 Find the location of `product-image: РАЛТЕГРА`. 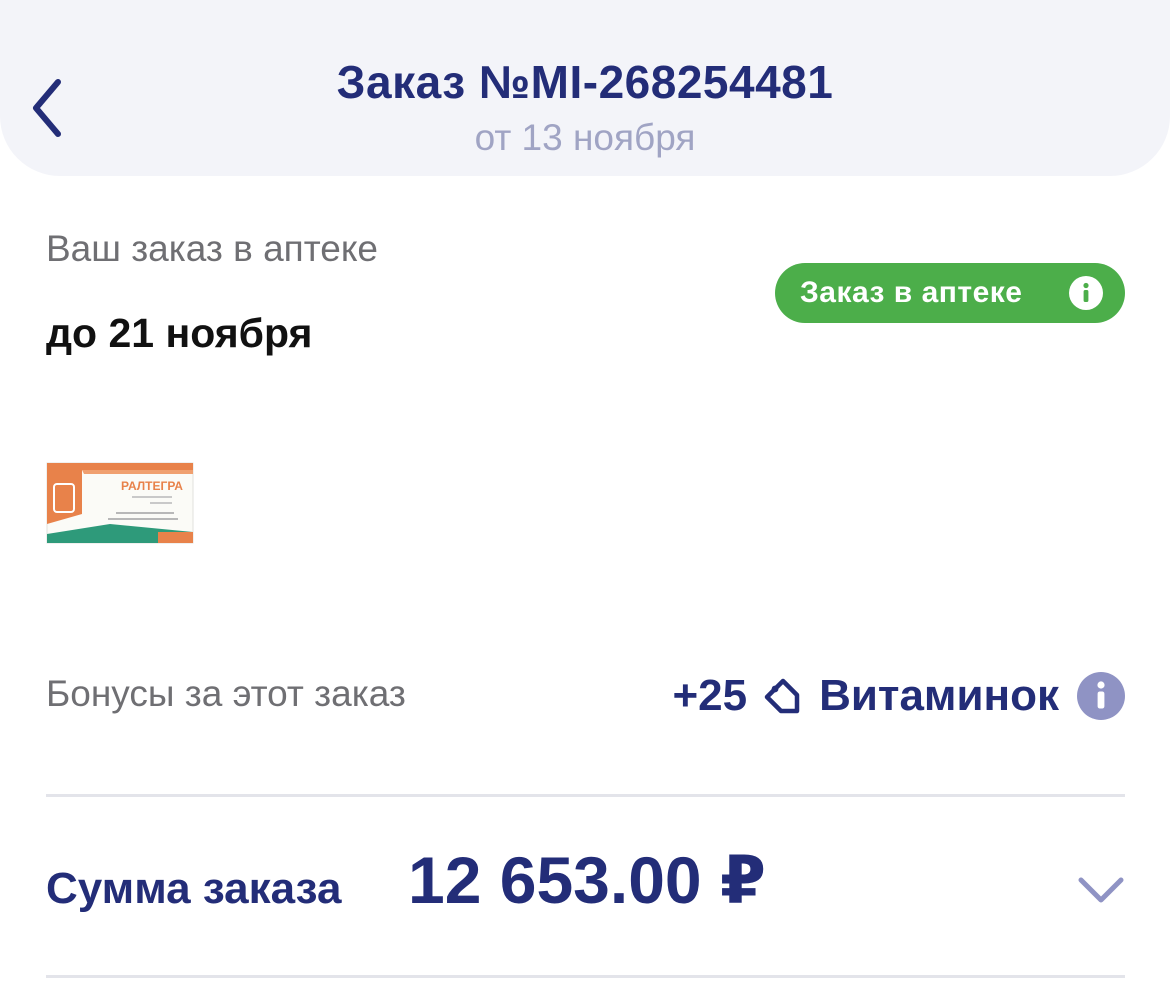

product-image: РАЛТЕГРА is located at coordinates (120, 503).